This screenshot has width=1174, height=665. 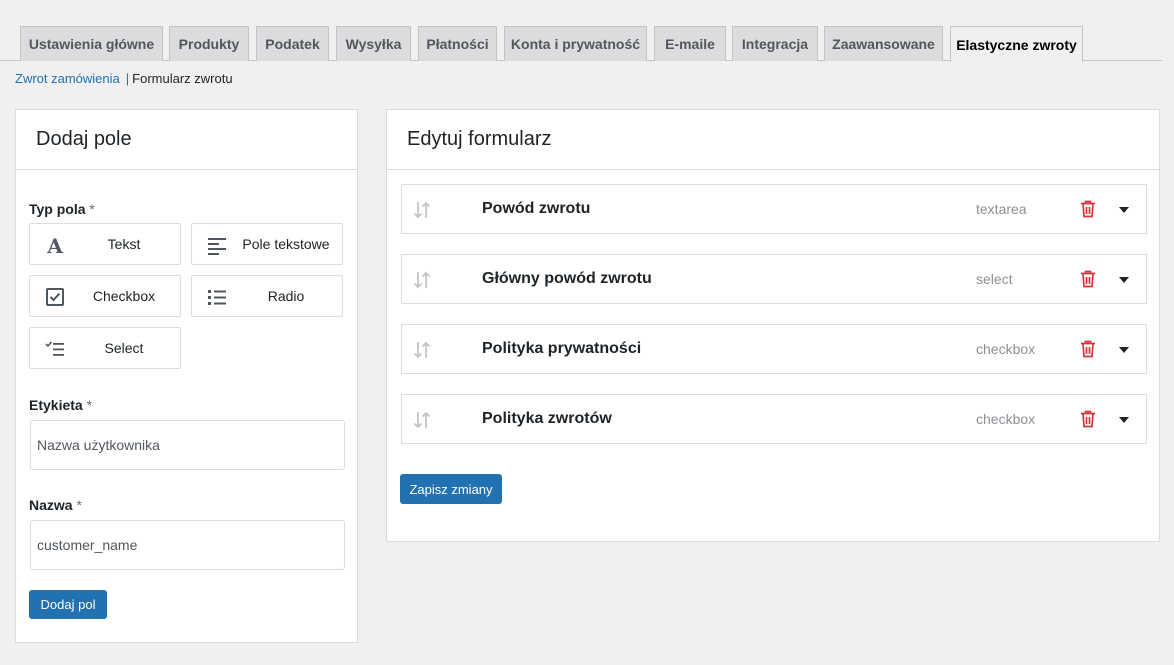 I want to click on field-type-radio-label: Radio, so click(x=286, y=296).